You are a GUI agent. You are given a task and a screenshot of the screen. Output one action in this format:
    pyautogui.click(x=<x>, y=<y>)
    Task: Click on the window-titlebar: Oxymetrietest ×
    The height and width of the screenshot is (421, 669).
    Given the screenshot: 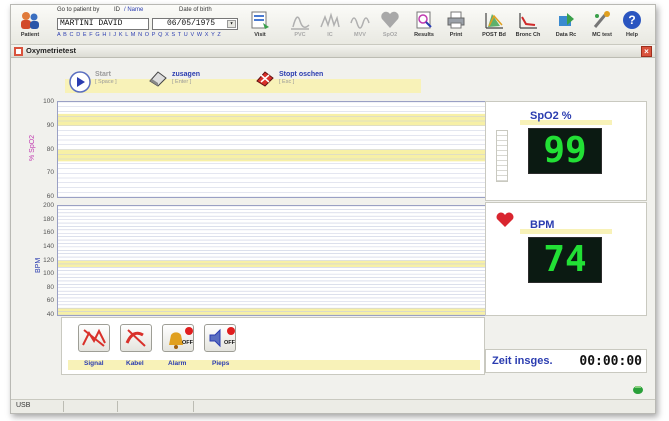 What is the action you would take?
    pyautogui.click(x=333, y=51)
    